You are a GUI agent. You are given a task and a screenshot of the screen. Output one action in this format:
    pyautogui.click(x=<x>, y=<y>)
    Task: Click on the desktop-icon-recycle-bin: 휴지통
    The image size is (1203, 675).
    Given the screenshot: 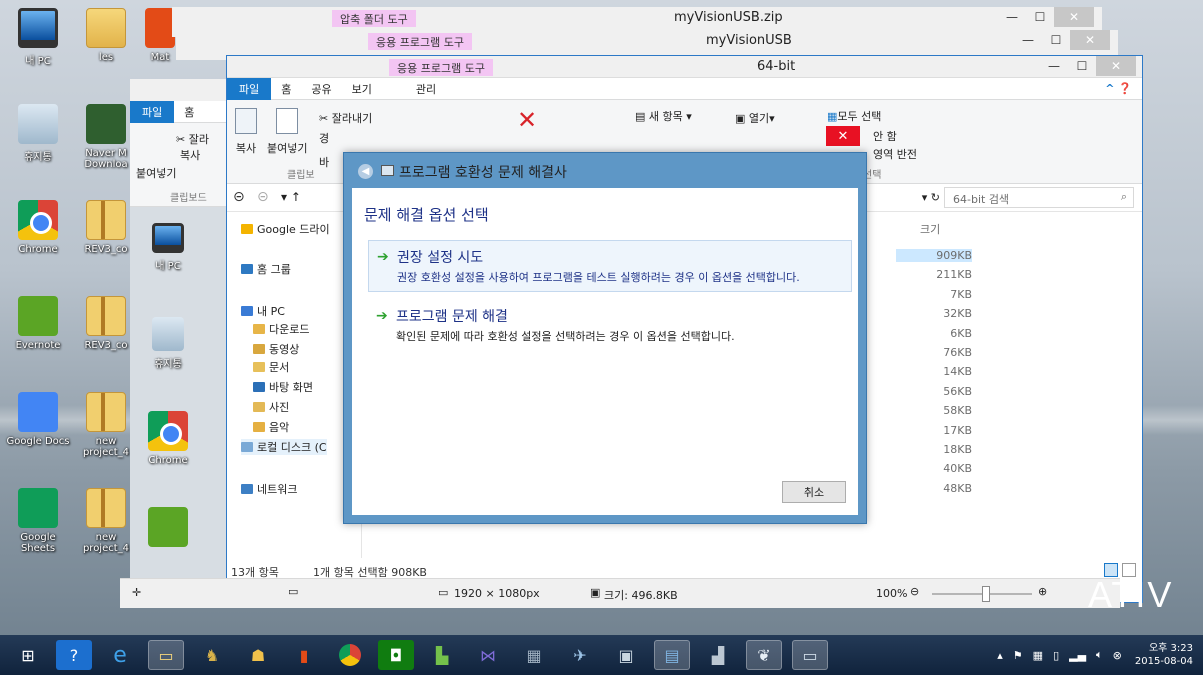 What is the action you would take?
    pyautogui.click(x=38, y=133)
    